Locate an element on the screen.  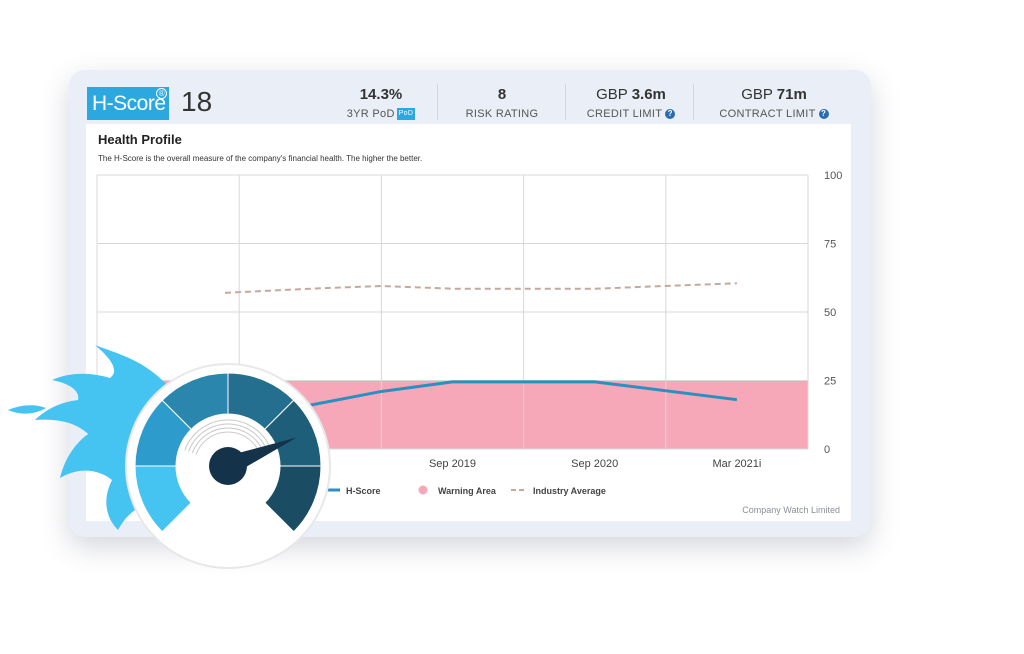
y-tick-label: 50 is located at coordinates (830, 313).